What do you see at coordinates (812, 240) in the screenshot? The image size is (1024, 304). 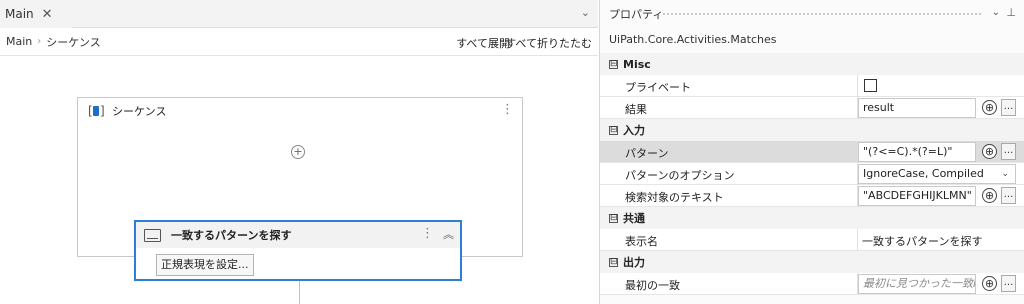 I see `property-row-display-name: 表示名 一致するパターンを探す` at bounding box center [812, 240].